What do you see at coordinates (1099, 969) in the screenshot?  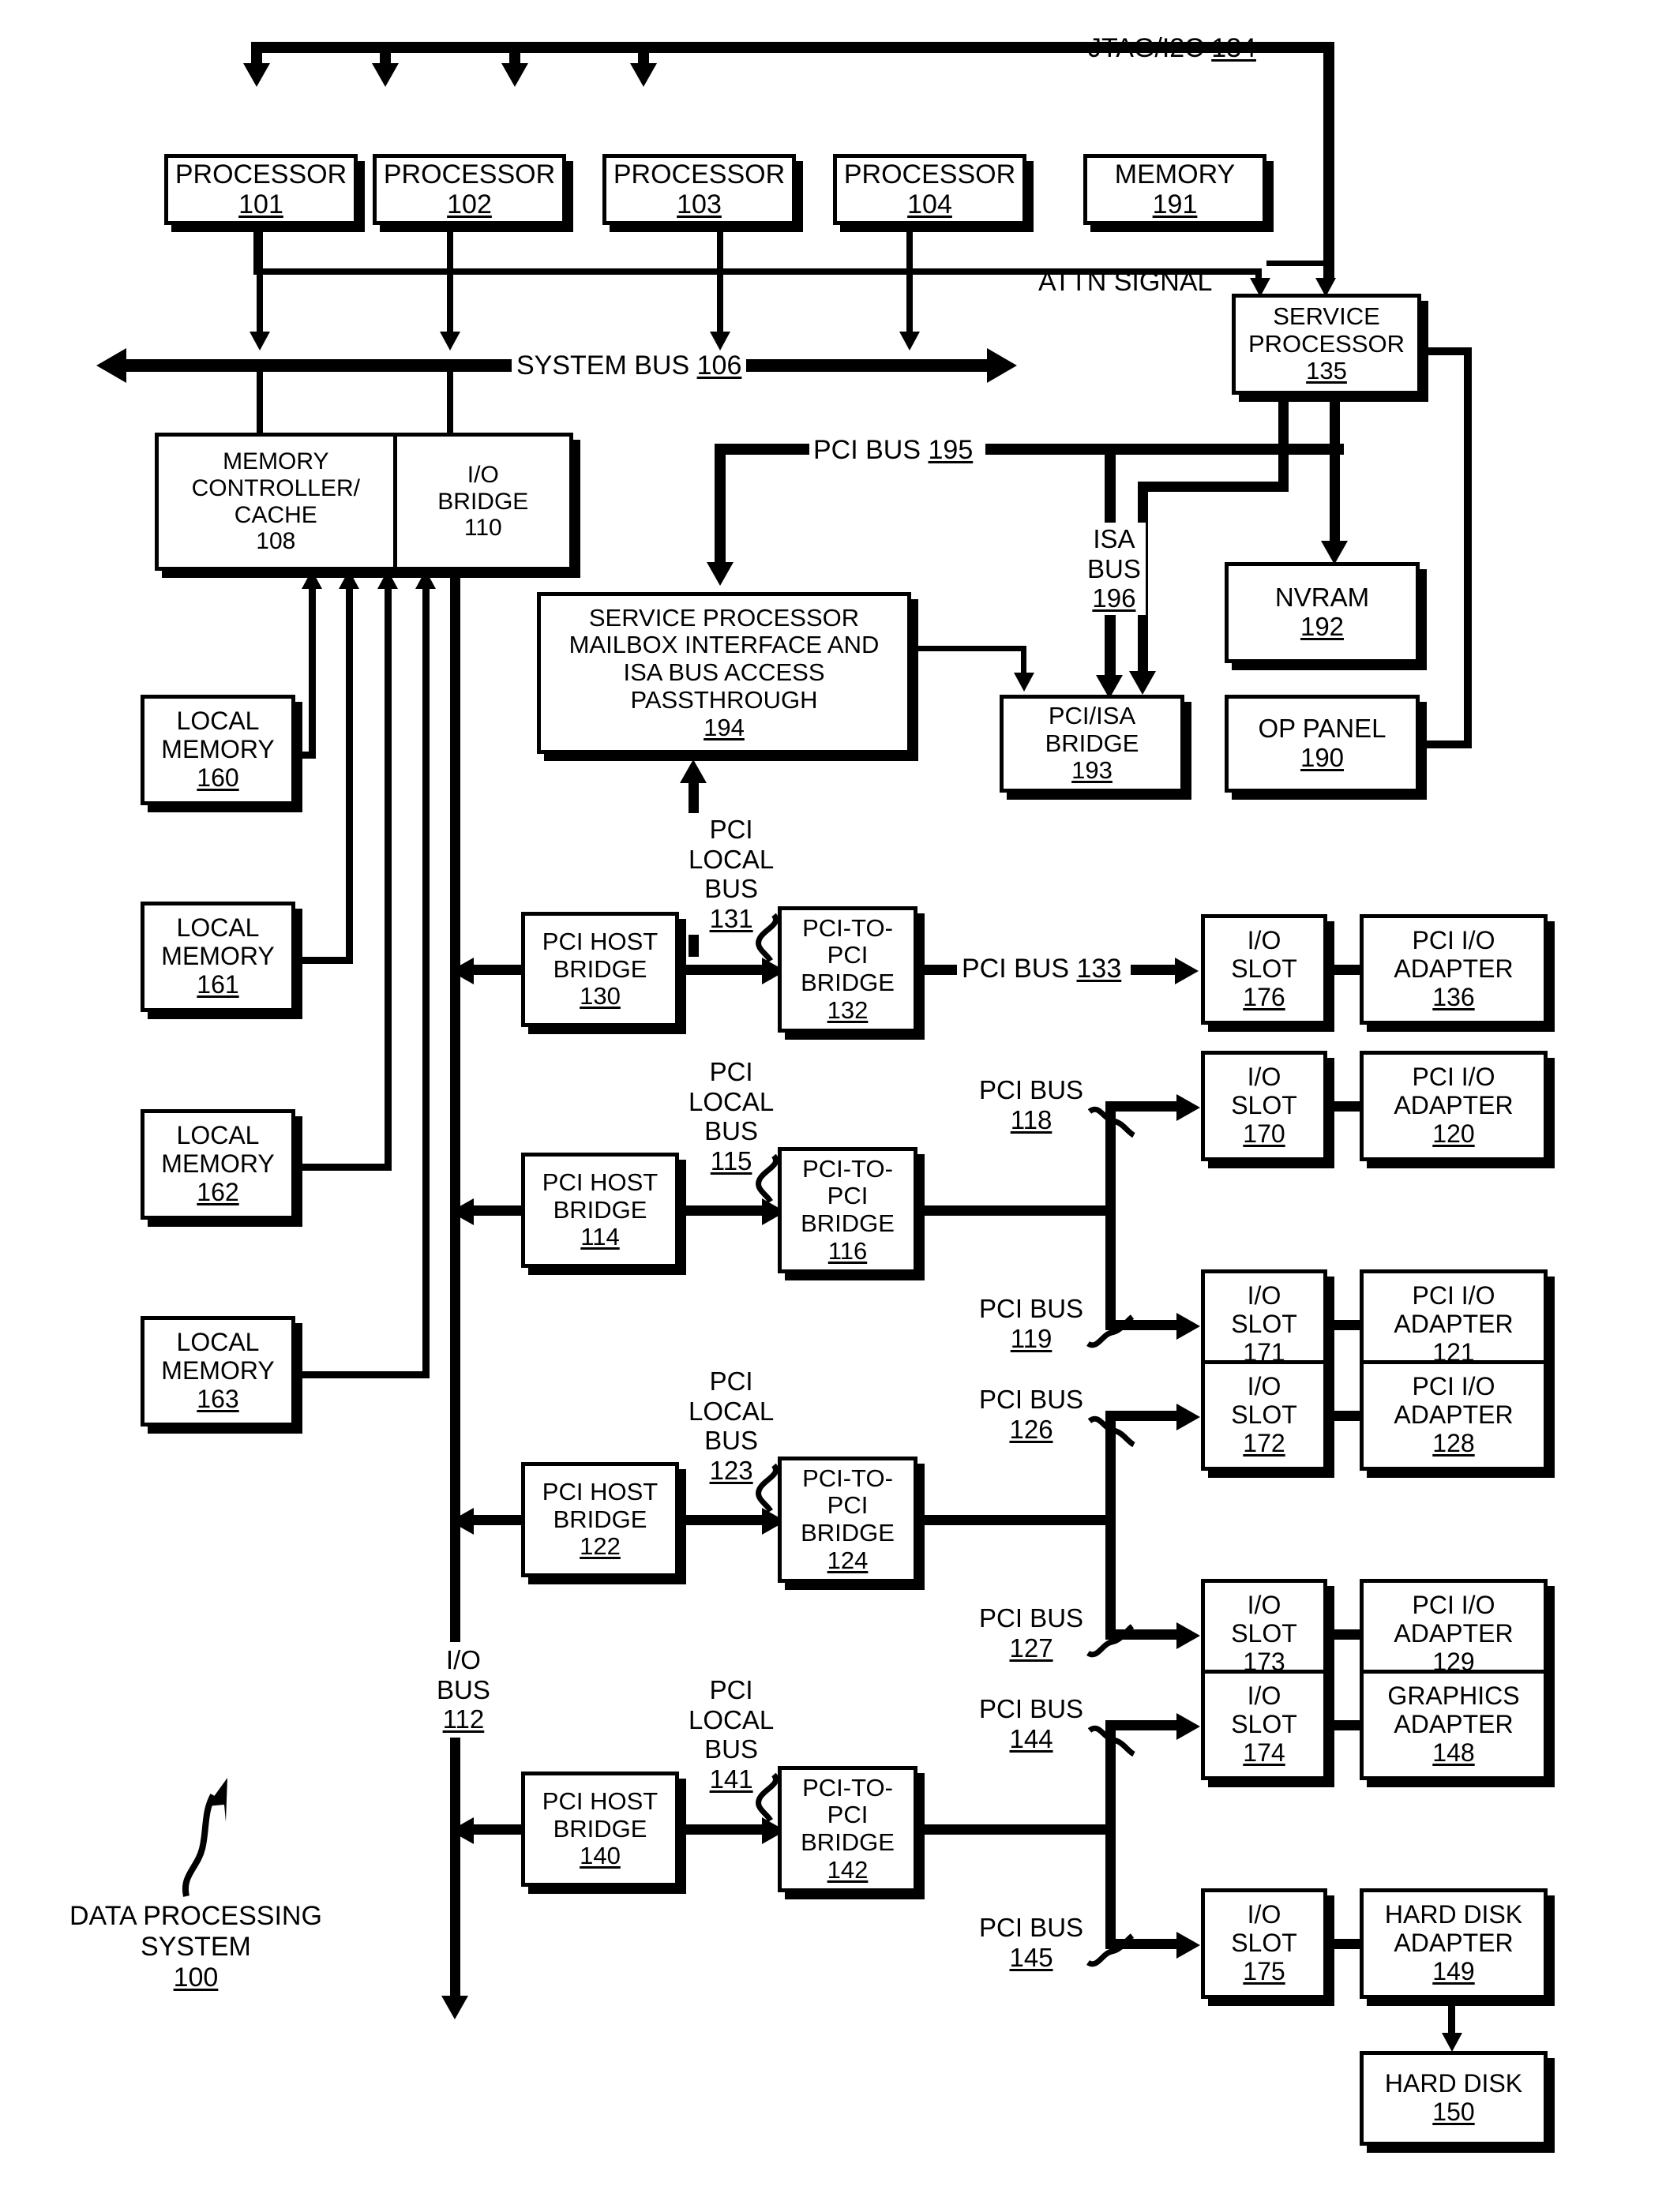 I see `pci133-num: 133` at bounding box center [1099, 969].